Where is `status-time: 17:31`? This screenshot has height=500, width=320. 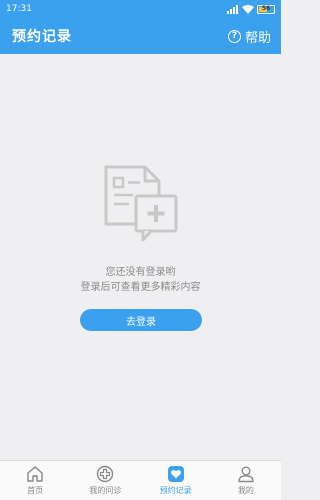 status-time: 17:31 is located at coordinates (19, 9).